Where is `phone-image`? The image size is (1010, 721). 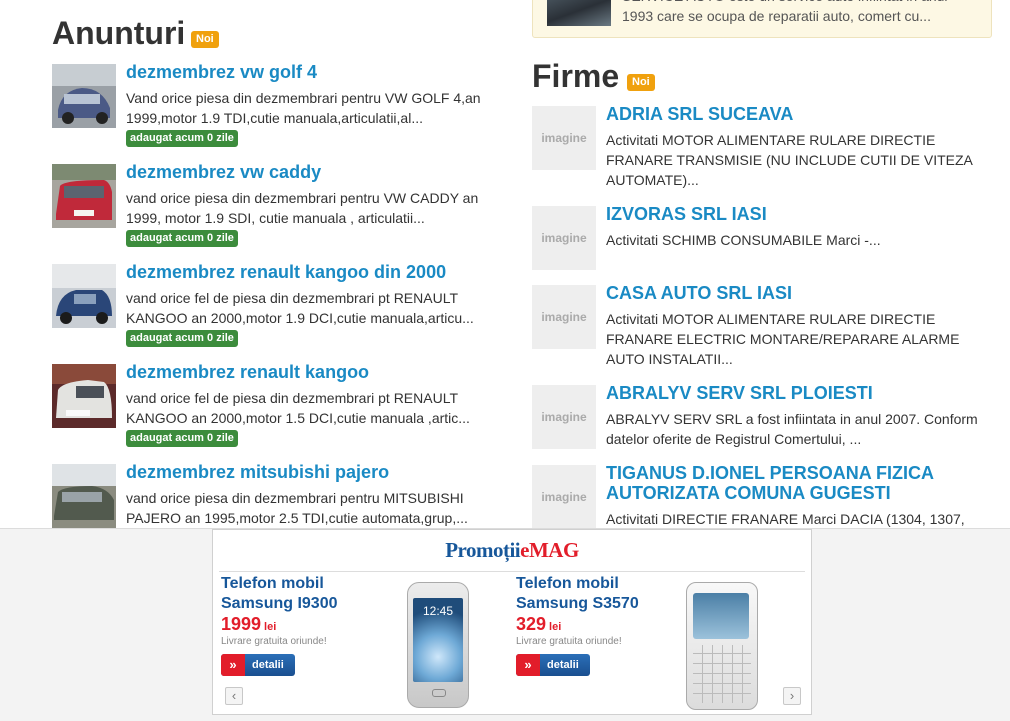 phone-image is located at coordinates (722, 646).